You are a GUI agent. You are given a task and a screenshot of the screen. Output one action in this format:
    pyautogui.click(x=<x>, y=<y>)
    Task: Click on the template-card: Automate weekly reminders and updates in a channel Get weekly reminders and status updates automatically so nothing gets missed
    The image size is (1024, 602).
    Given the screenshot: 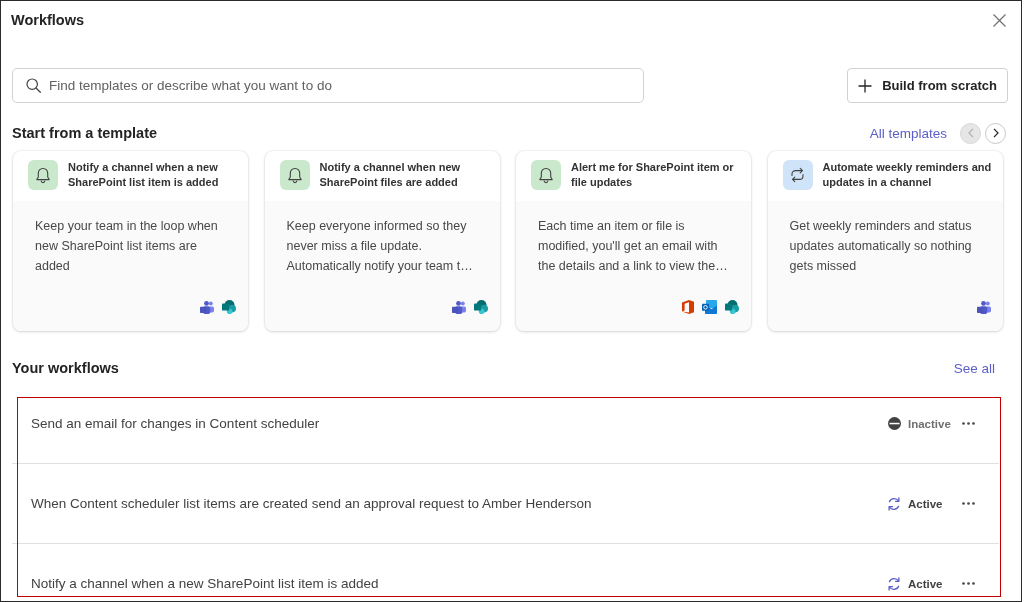 What is the action you would take?
    pyautogui.click(x=885, y=241)
    